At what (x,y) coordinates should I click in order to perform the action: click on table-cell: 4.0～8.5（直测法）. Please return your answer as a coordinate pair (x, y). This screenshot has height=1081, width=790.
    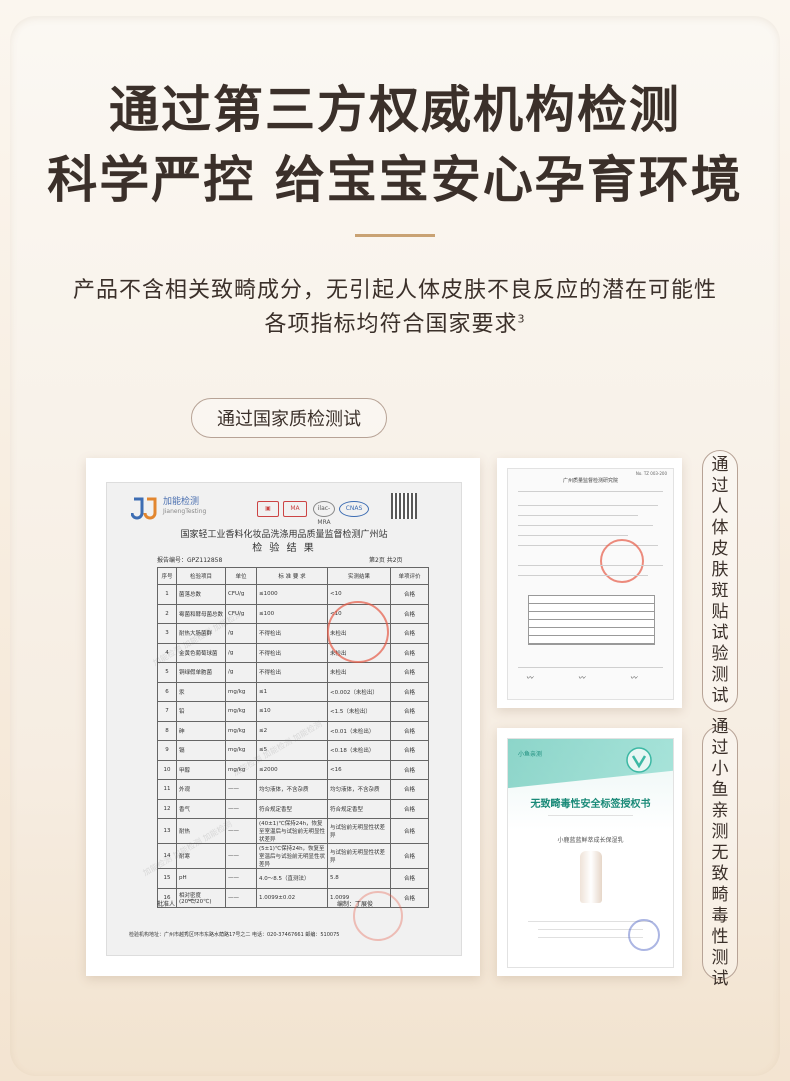
    Looking at the image, I should click on (292, 878).